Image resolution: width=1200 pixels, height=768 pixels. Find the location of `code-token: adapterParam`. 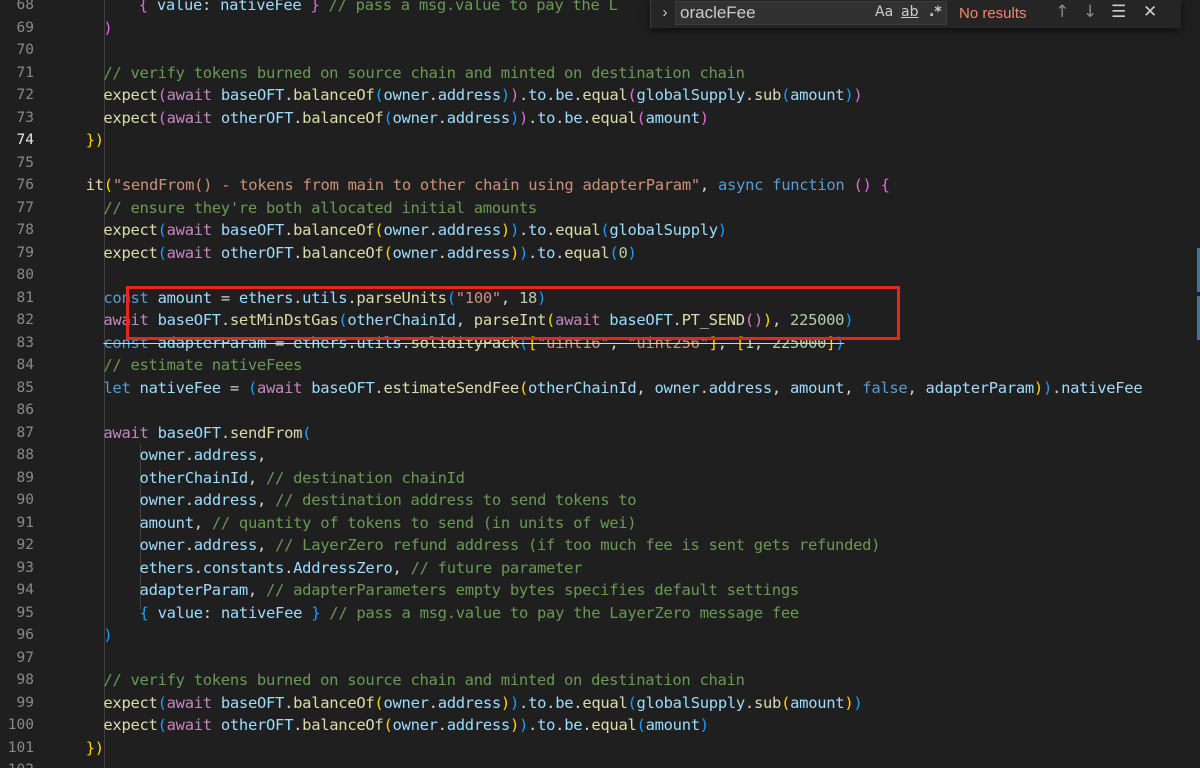

code-token: adapterParam is located at coordinates (212, 342).